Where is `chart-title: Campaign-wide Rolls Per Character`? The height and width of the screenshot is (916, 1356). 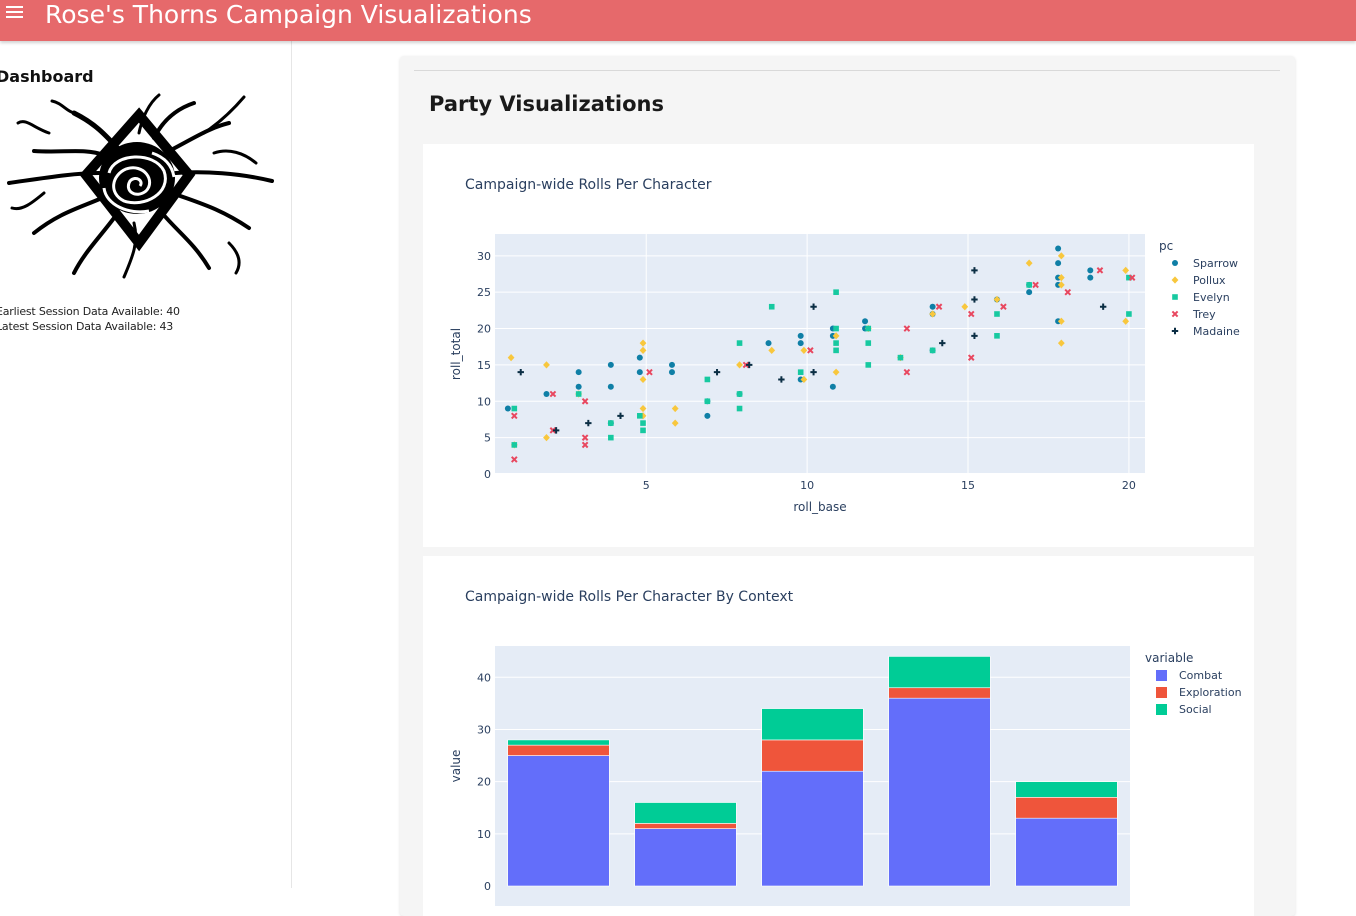 chart-title: Campaign-wide Rolls Per Character is located at coordinates (588, 185).